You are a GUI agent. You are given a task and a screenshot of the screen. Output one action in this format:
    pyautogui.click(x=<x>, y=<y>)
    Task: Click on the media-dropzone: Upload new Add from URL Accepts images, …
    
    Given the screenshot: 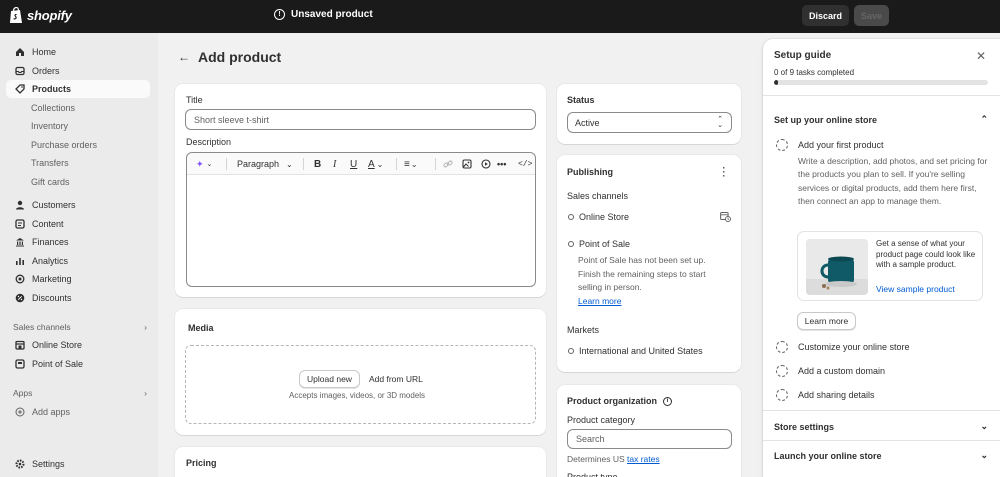 What is the action you would take?
    pyautogui.click(x=360, y=384)
    